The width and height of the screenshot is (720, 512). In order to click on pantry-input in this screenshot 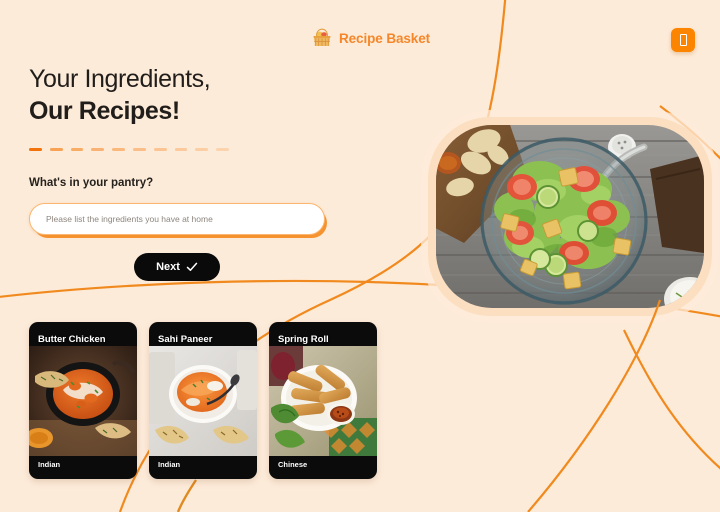, I will do `click(177, 219)`.